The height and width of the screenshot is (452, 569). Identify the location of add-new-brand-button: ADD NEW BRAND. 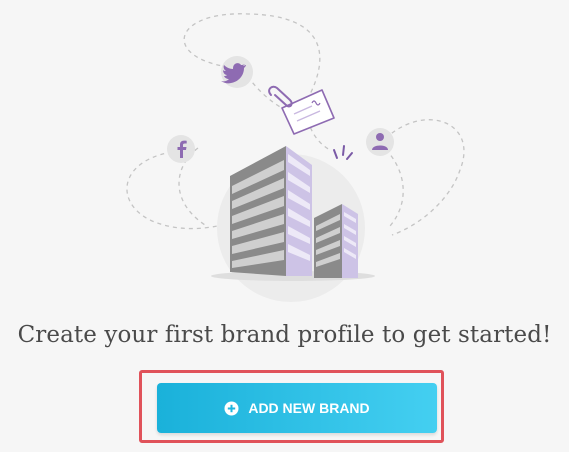
(297, 408).